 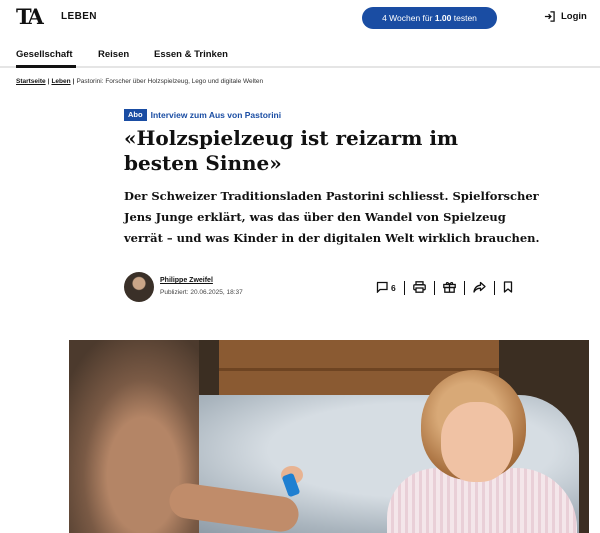 I want to click on share-button, so click(x=479, y=288).